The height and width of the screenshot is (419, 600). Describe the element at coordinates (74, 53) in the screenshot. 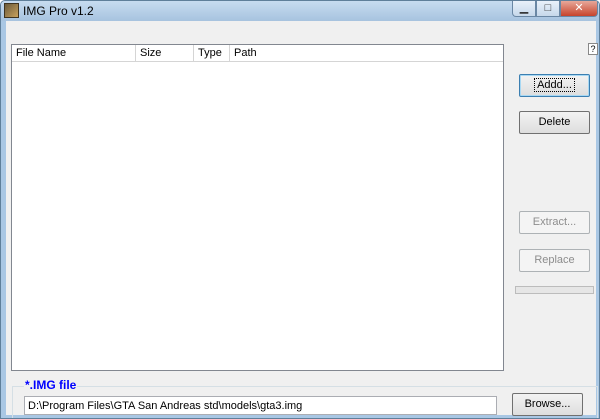

I see `column-header-file-name: File Name` at that location.